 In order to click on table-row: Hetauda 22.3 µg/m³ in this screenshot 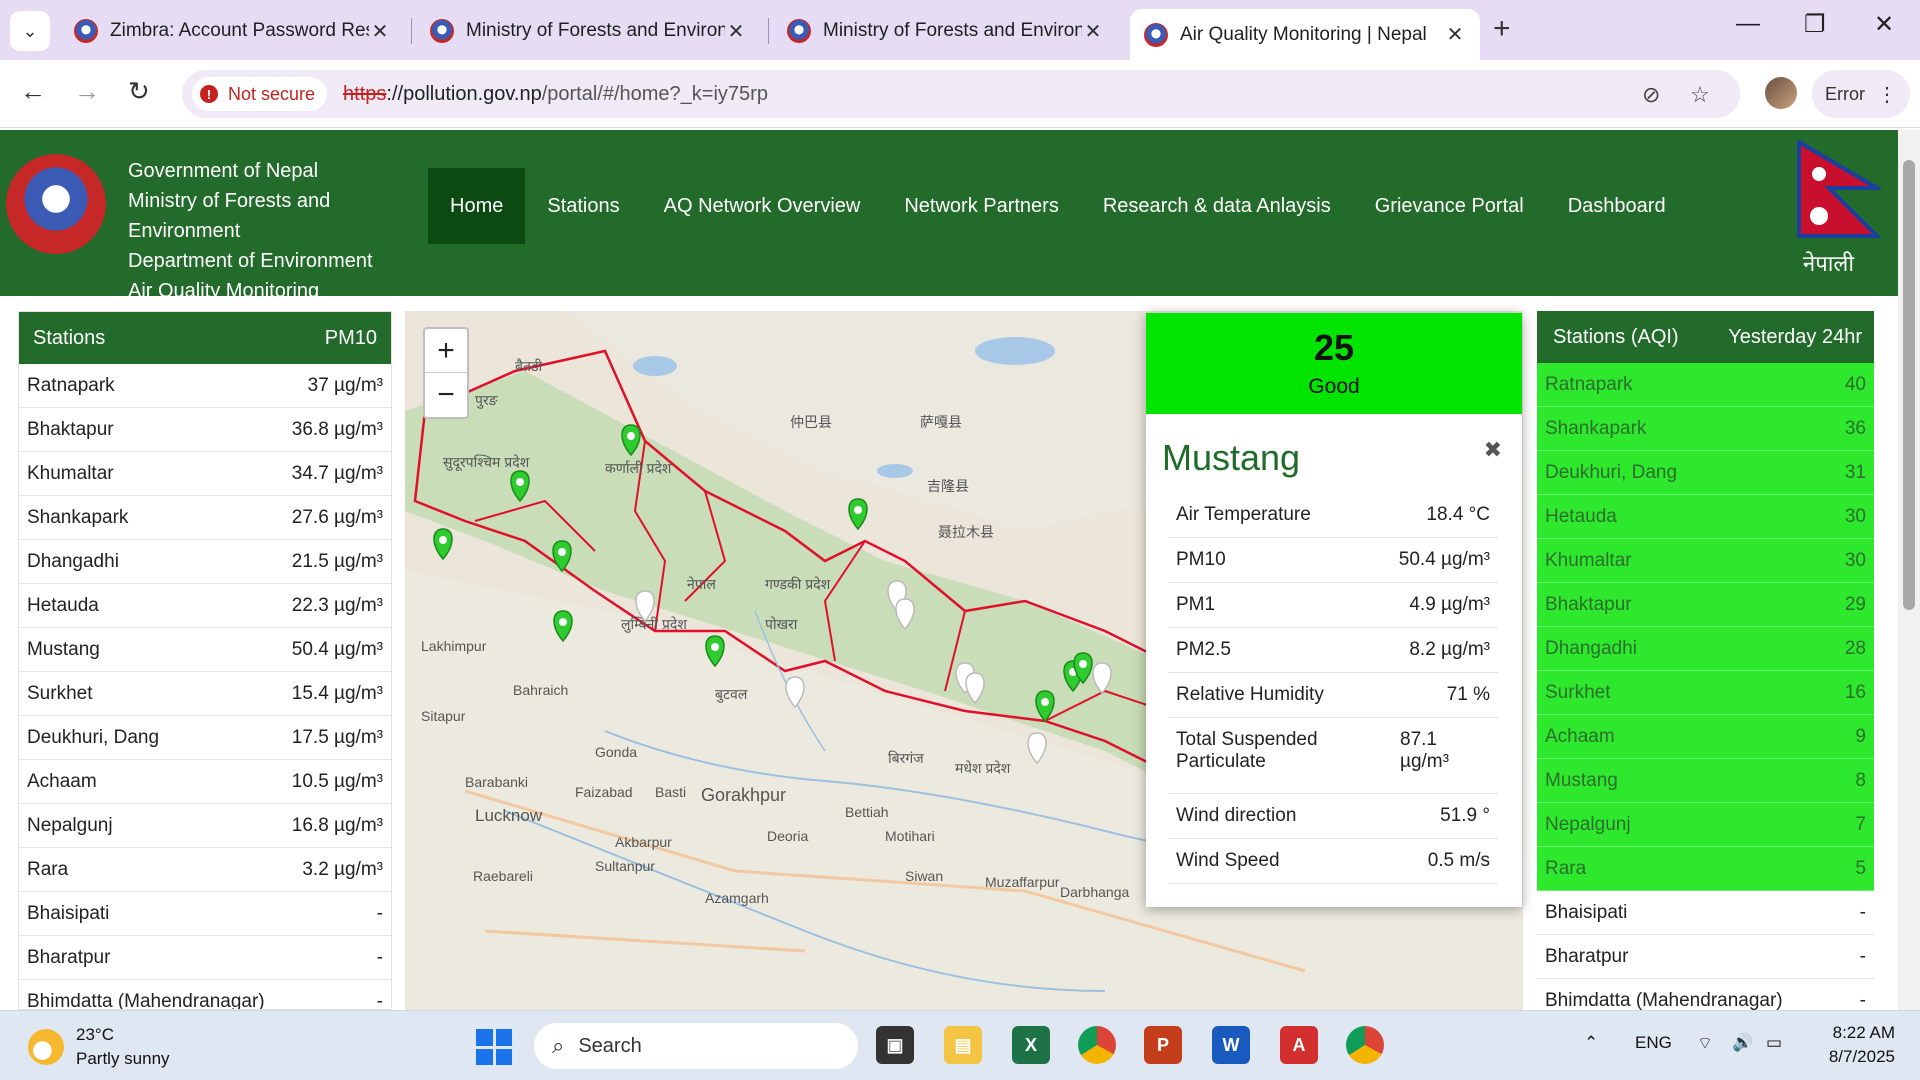, I will do `click(205, 606)`.